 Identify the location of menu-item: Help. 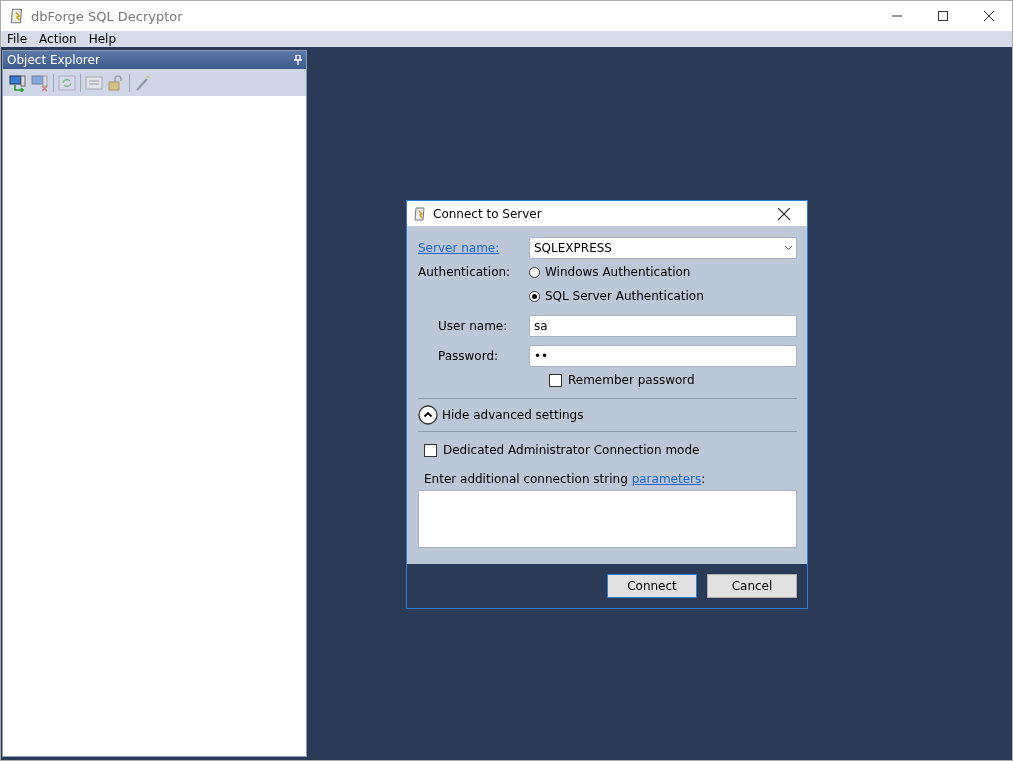
(102, 39).